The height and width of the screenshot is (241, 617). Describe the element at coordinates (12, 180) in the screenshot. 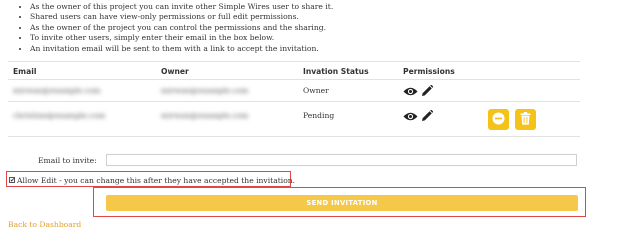

I see `allow-edit-checkbox: ✔` at that location.